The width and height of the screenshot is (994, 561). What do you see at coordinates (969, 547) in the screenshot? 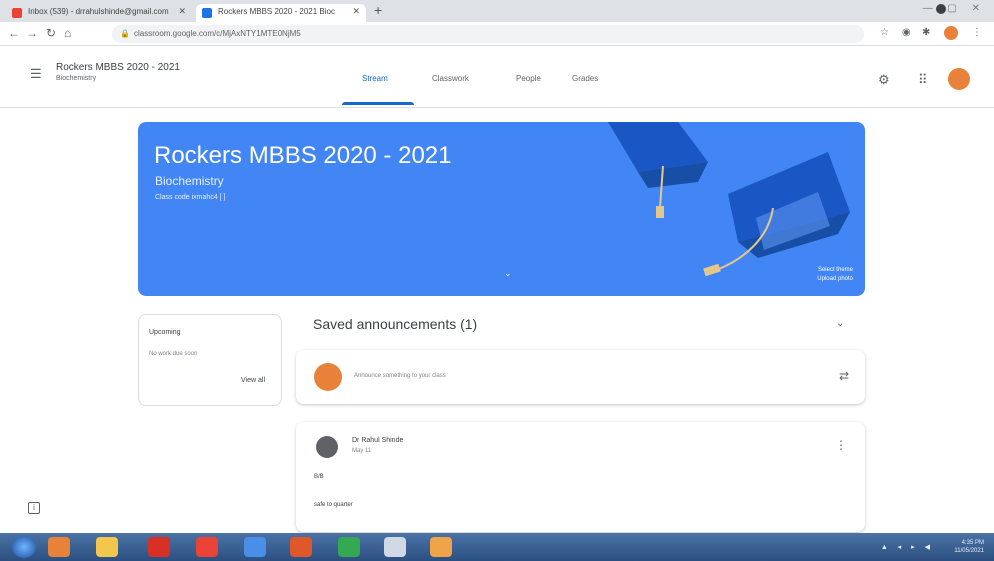
I see `taskbar-clock: 4:35 PM 11/05/2021` at bounding box center [969, 547].